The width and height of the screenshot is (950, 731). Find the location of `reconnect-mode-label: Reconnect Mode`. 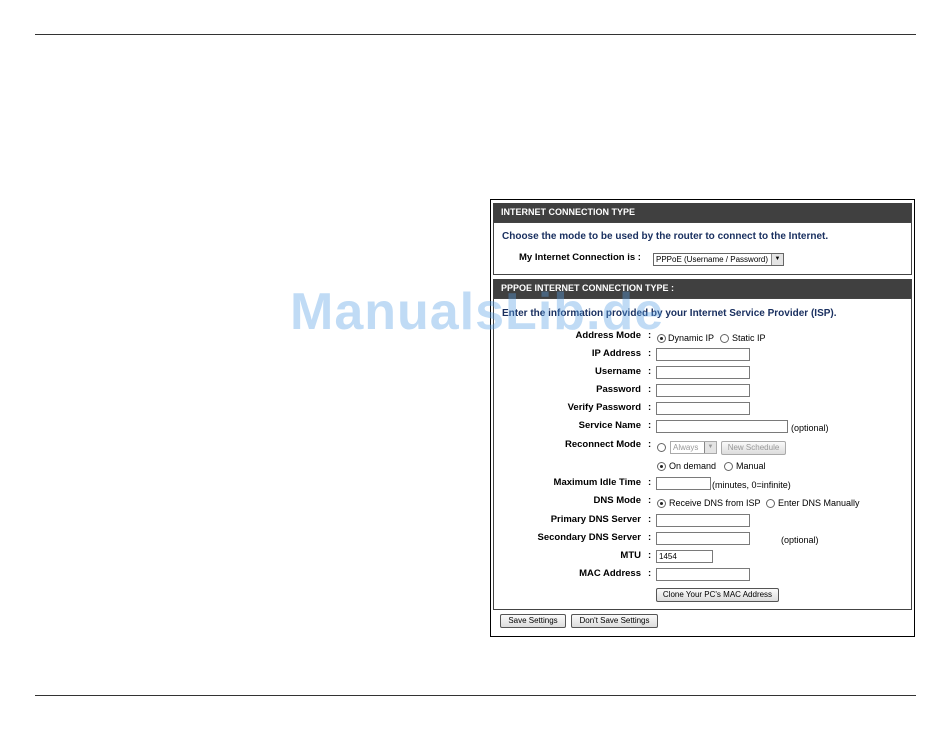

reconnect-mode-label: Reconnect Mode is located at coordinates (602, 444).